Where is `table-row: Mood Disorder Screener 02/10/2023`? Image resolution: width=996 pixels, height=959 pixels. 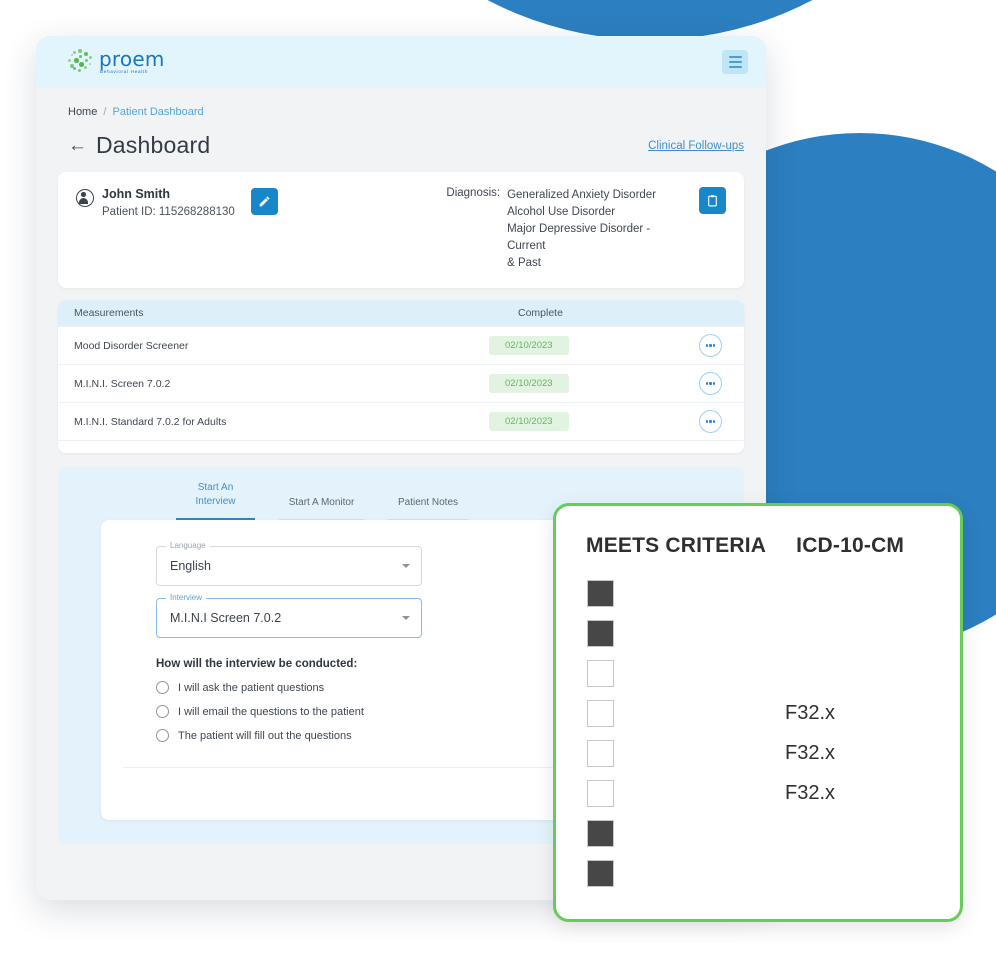 table-row: Mood Disorder Screener 02/10/2023 is located at coordinates (401, 345).